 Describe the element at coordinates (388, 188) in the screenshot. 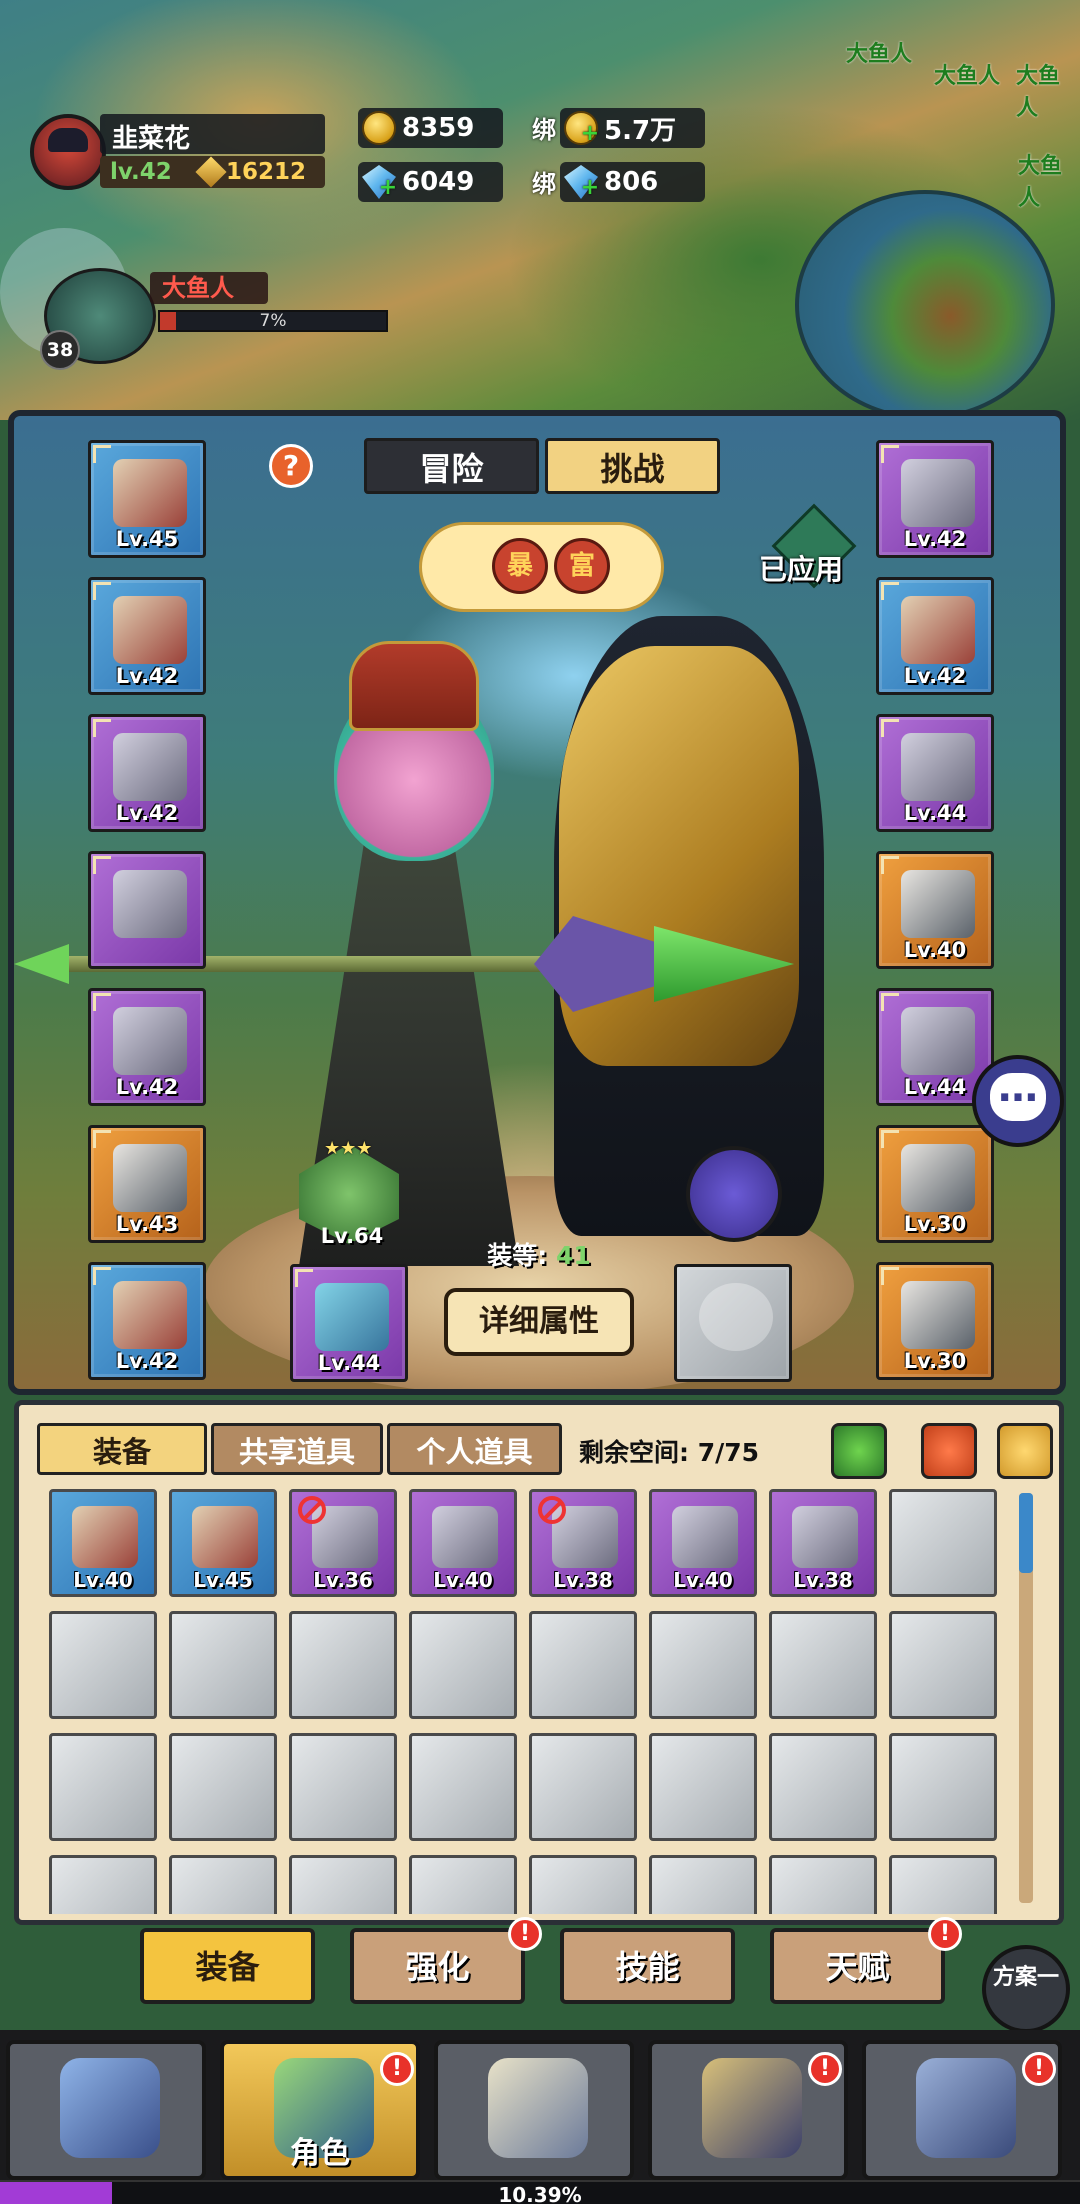

I see `add-gem-icon: +` at that location.